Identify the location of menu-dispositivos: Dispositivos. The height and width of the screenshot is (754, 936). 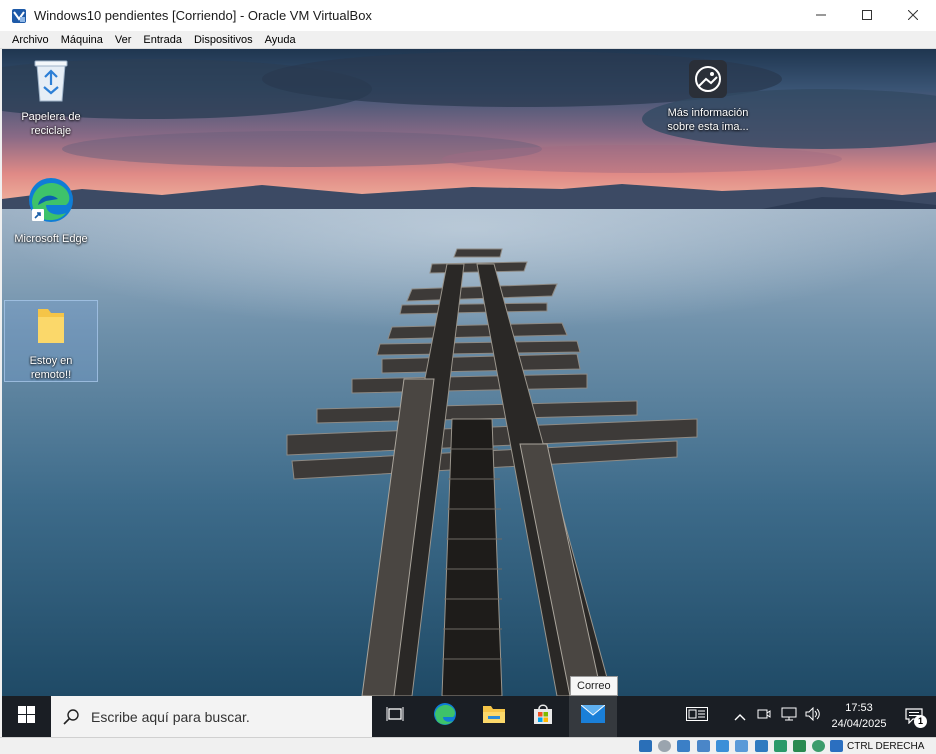
(223, 40).